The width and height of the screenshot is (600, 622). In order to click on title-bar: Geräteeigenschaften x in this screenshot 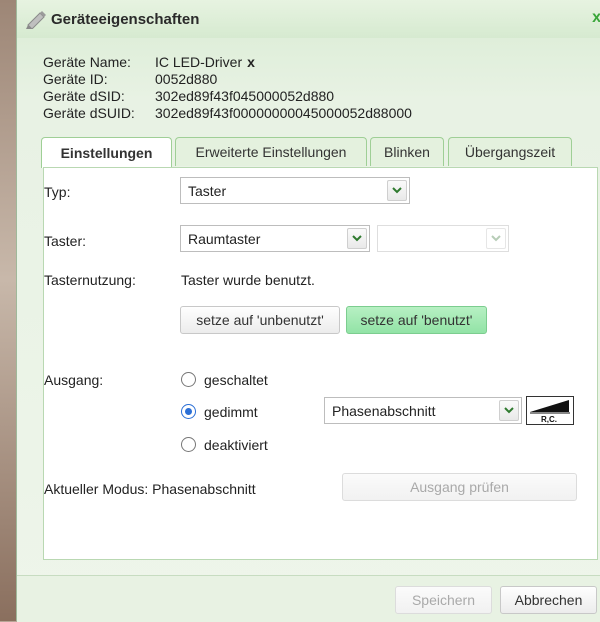, I will do `click(308, 19)`.